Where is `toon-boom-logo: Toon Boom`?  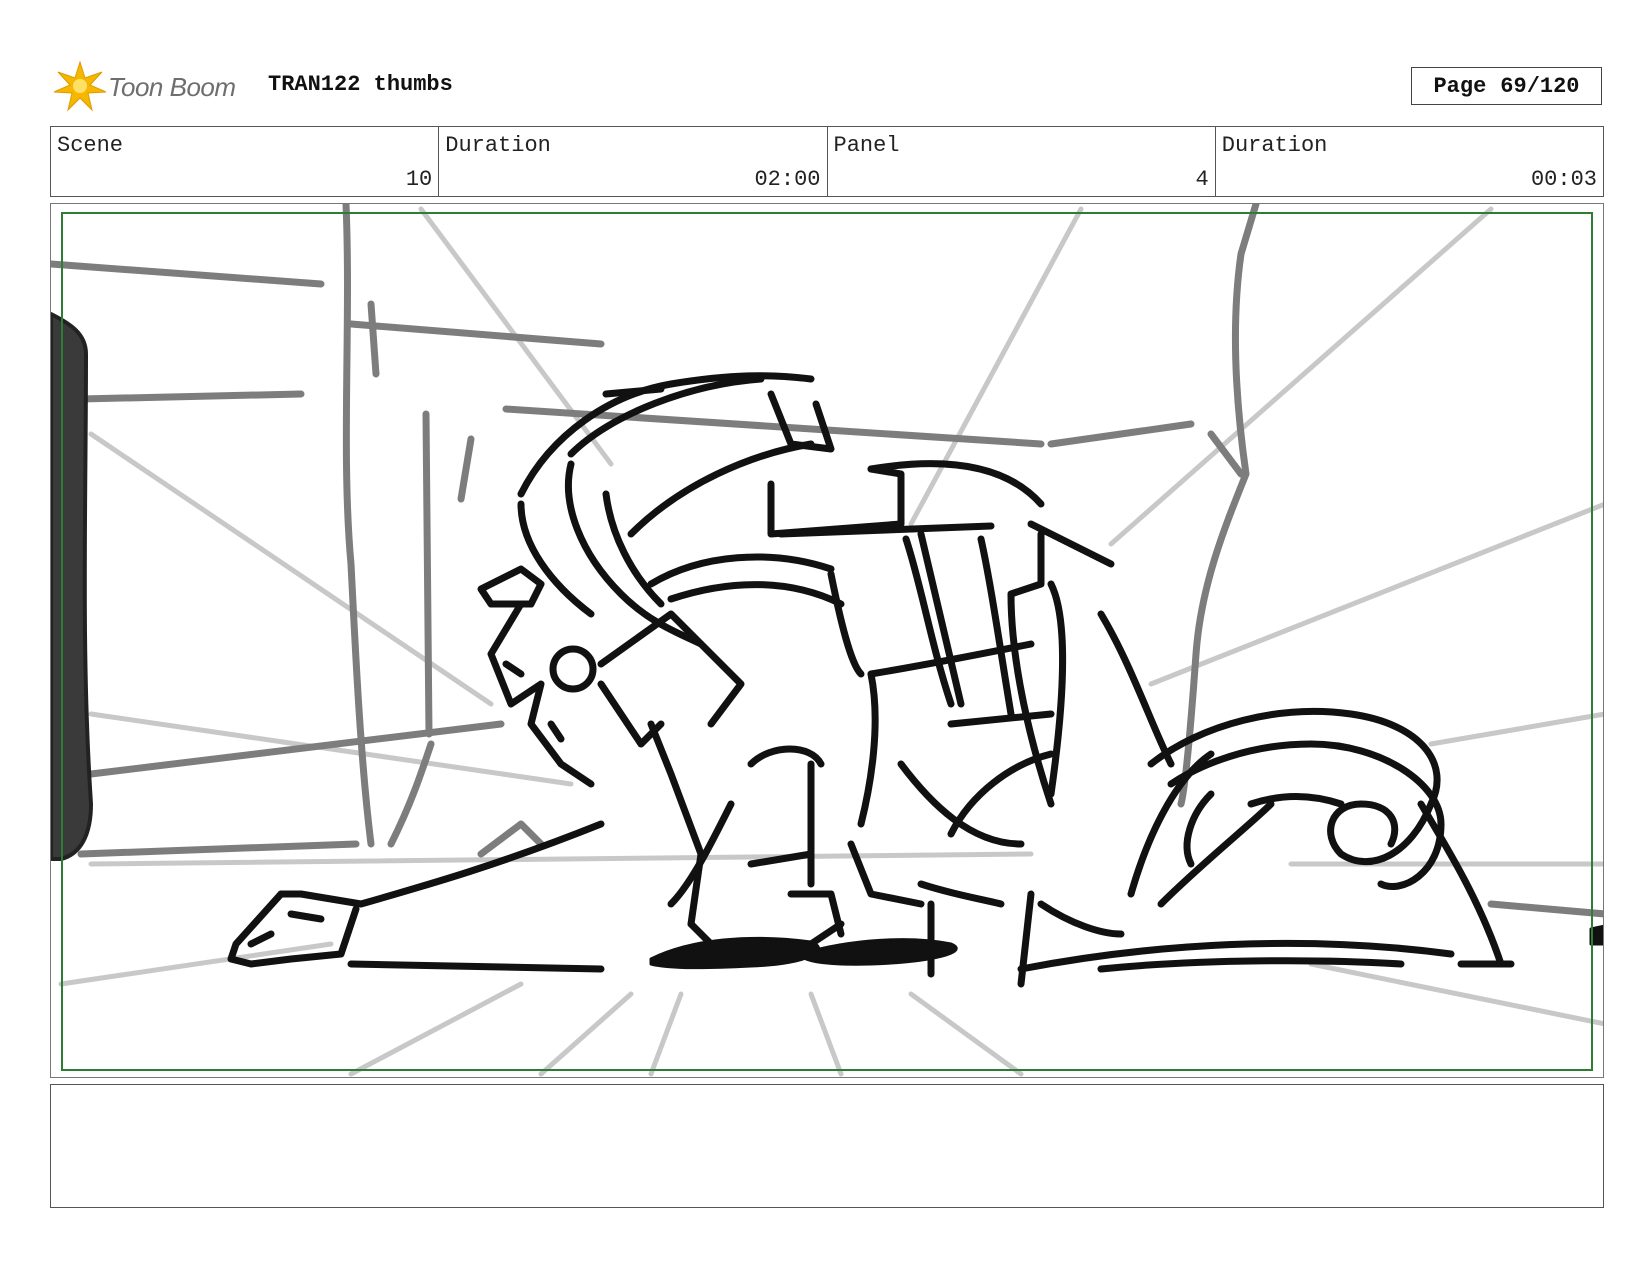
toon-boom-logo: Toon Boom is located at coordinates (152, 86).